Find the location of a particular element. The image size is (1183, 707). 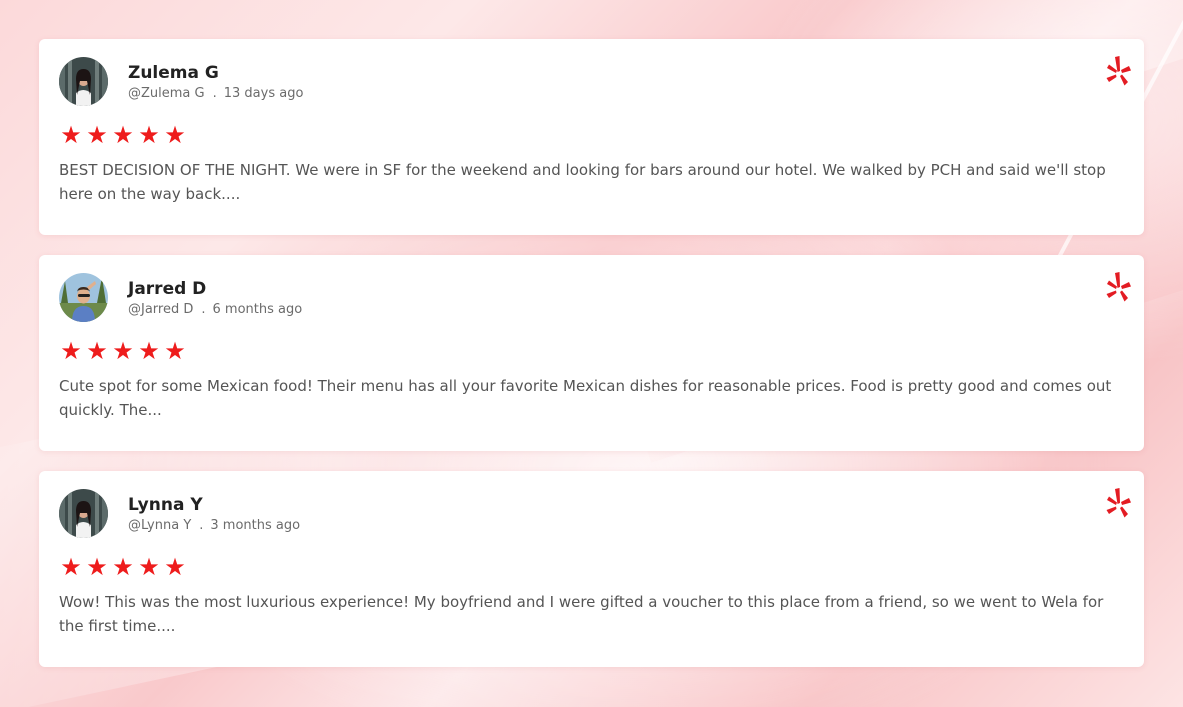

review-time: 6 months ago is located at coordinates (257, 309).